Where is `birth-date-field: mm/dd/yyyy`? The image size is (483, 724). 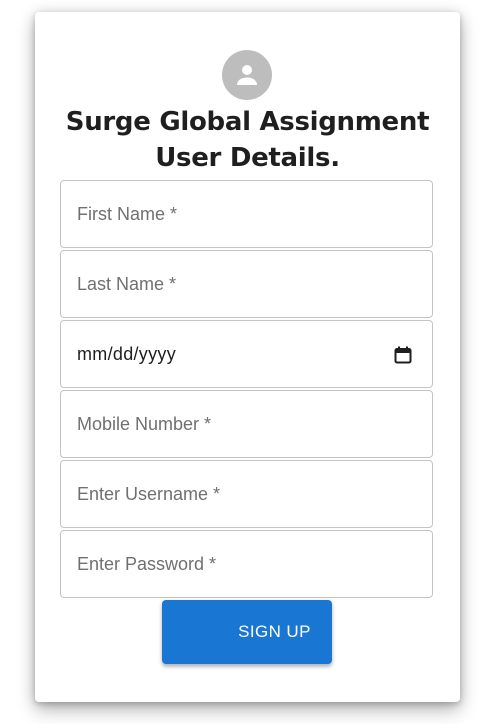
birth-date-field: mm/dd/yyyy is located at coordinates (246, 354).